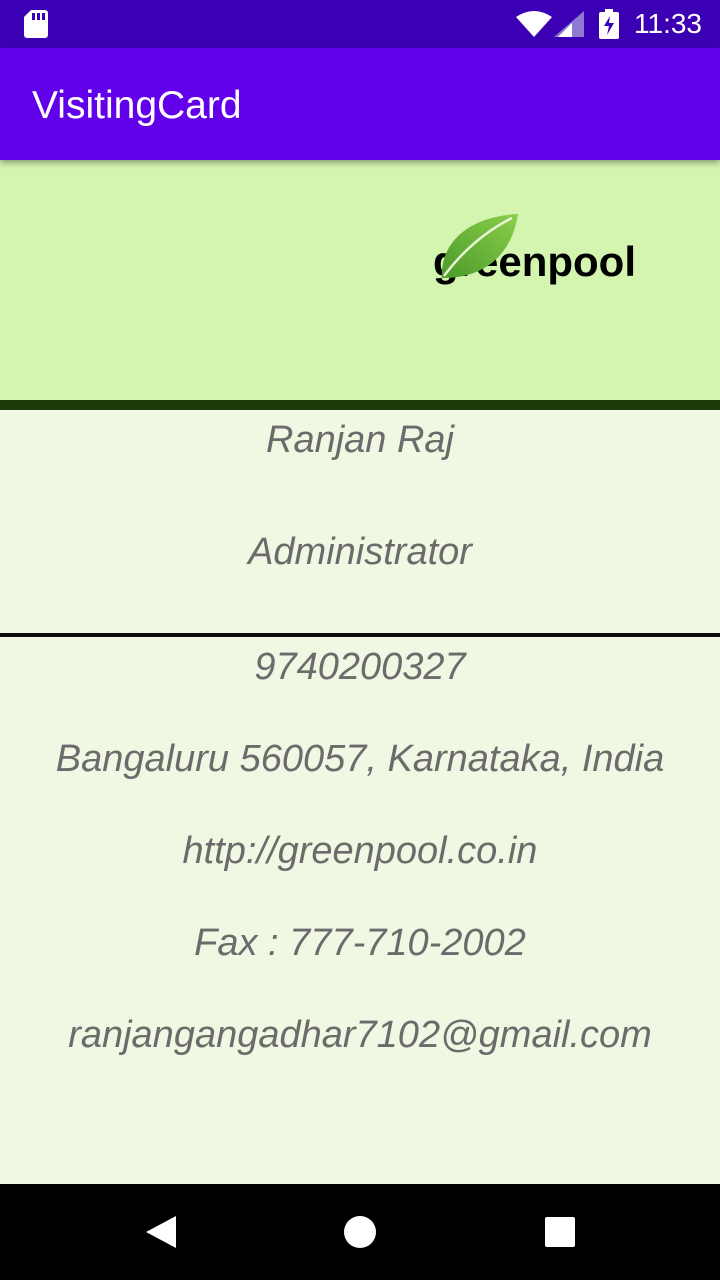  Describe the element at coordinates (534, 261) in the screenshot. I see `company-name: greenpool` at that location.